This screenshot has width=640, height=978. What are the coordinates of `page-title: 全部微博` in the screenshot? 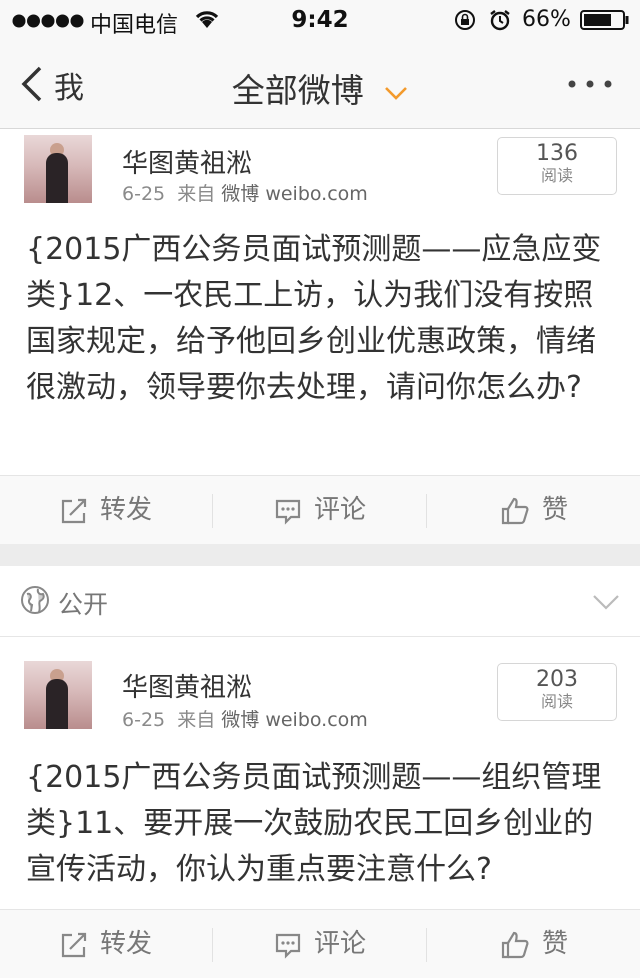 It's located at (297, 90).